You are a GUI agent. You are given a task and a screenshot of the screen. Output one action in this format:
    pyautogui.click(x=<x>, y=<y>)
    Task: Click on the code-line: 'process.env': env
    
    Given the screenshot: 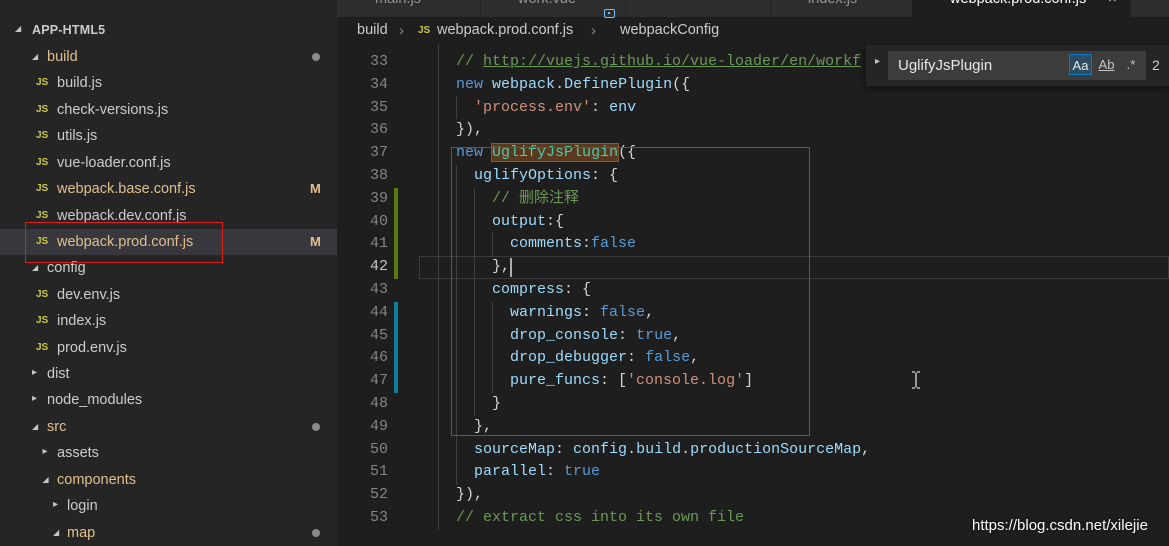 What is the action you would take?
    pyautogui.click(x=528, y=108)
    